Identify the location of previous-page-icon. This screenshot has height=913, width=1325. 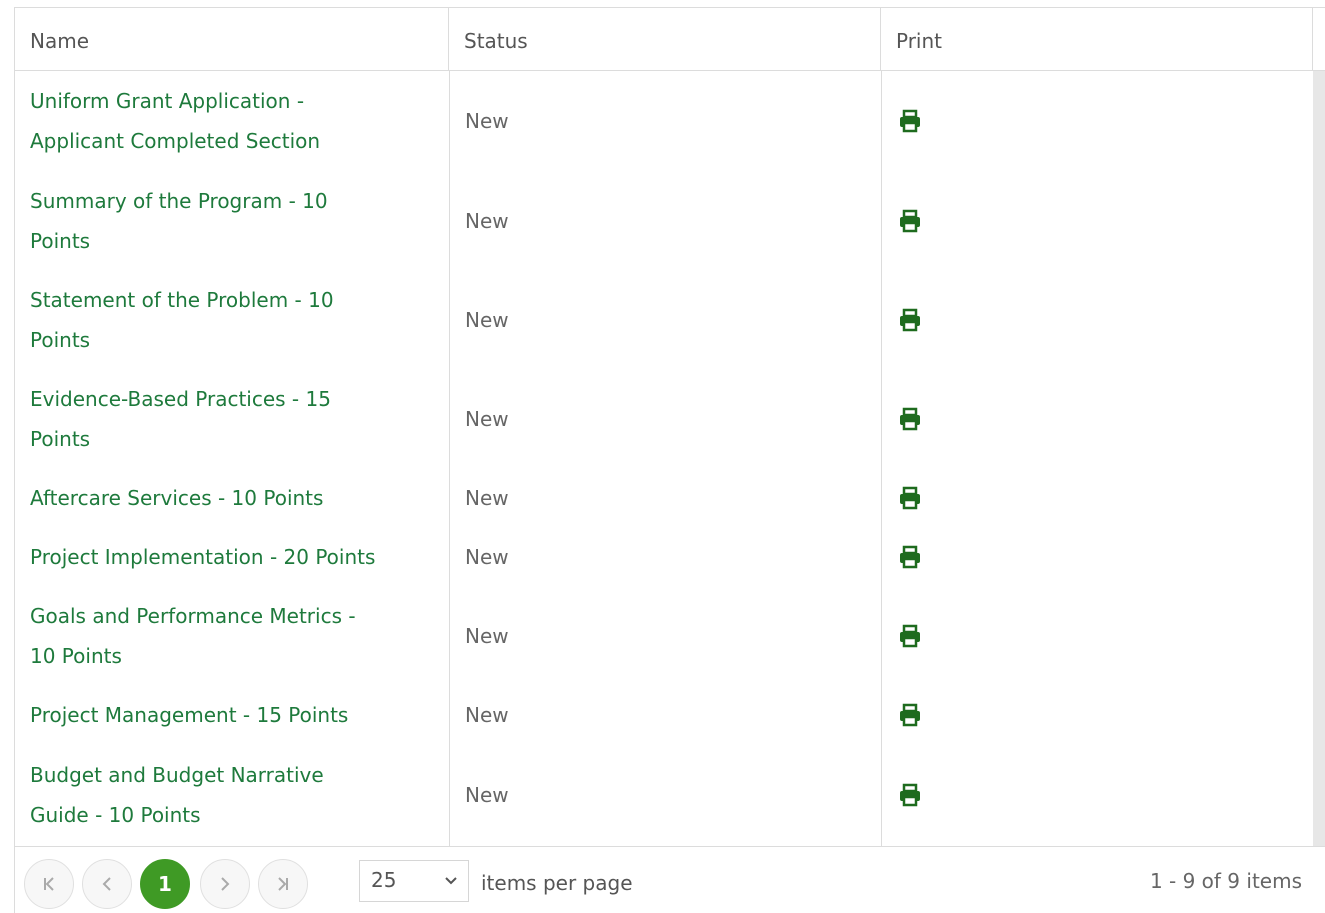
(106, 884).